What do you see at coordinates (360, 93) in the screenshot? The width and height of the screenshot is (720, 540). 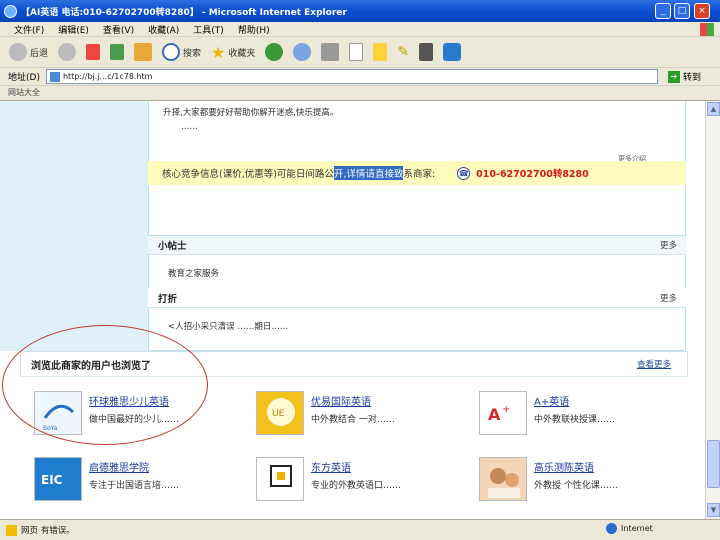 I see `links-bar: 网站大全` at bounding box center [360, 93].